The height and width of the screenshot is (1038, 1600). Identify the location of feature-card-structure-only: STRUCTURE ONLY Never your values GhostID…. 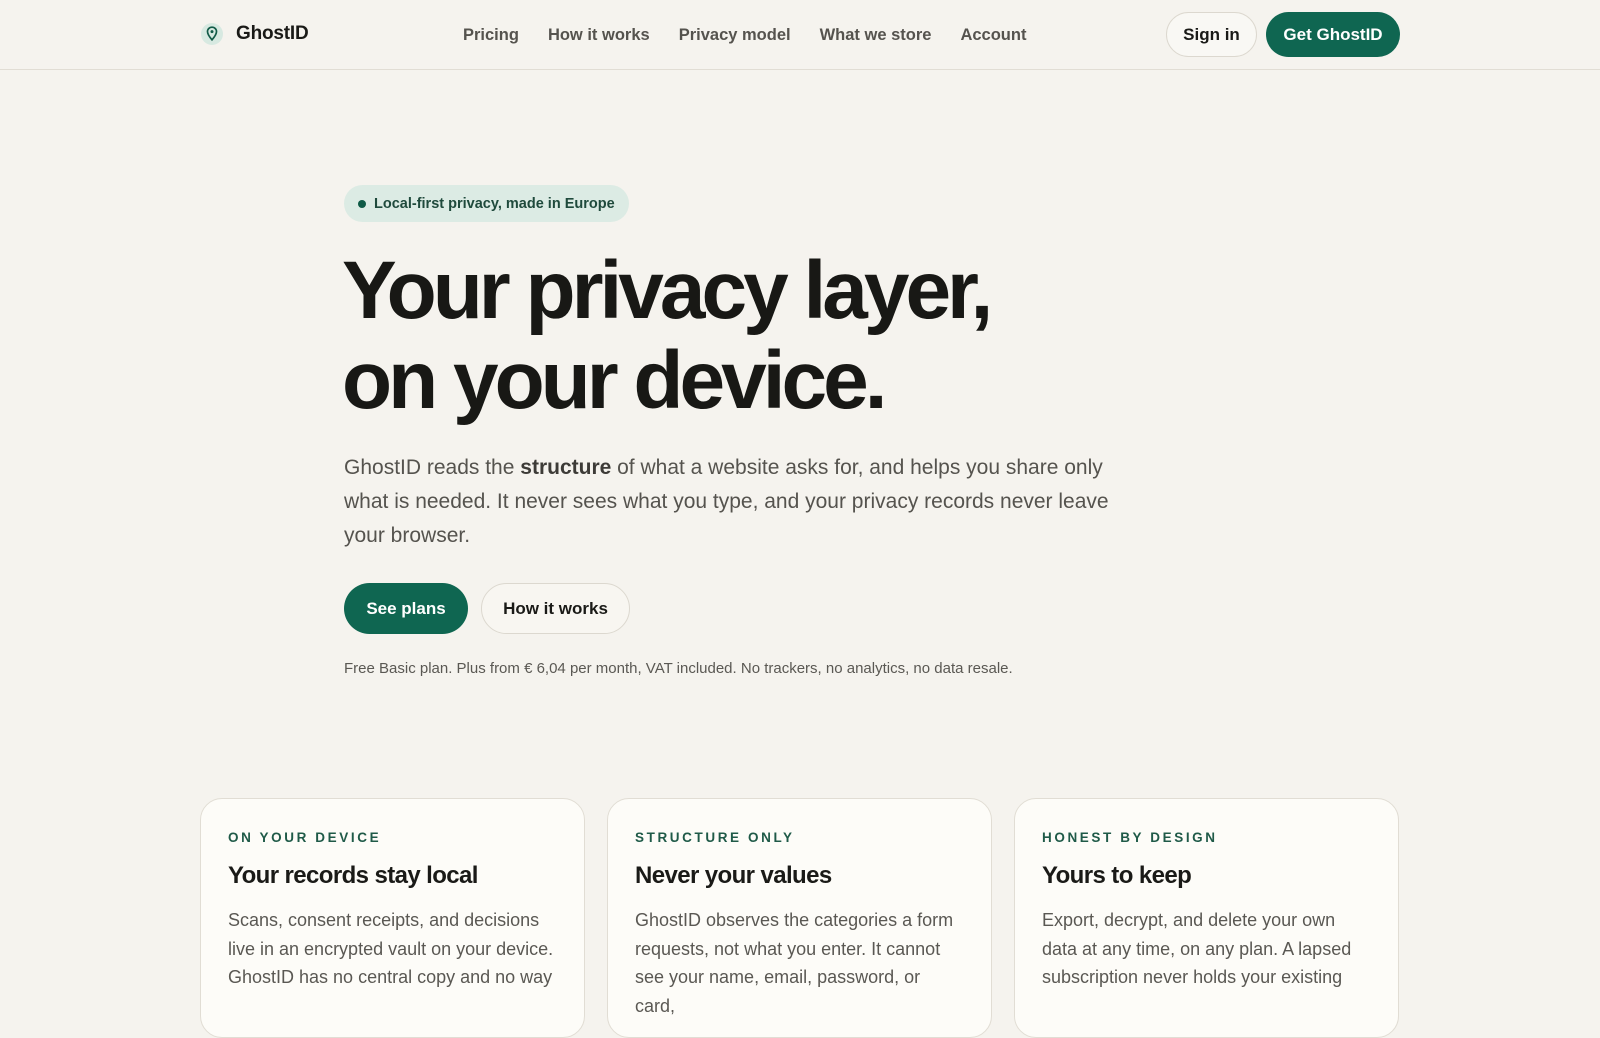
(799, 918).